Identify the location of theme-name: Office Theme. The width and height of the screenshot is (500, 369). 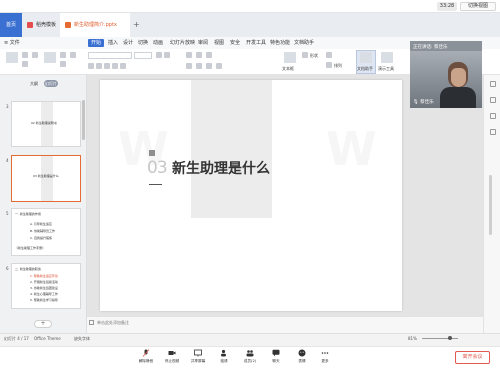
(47, 338).